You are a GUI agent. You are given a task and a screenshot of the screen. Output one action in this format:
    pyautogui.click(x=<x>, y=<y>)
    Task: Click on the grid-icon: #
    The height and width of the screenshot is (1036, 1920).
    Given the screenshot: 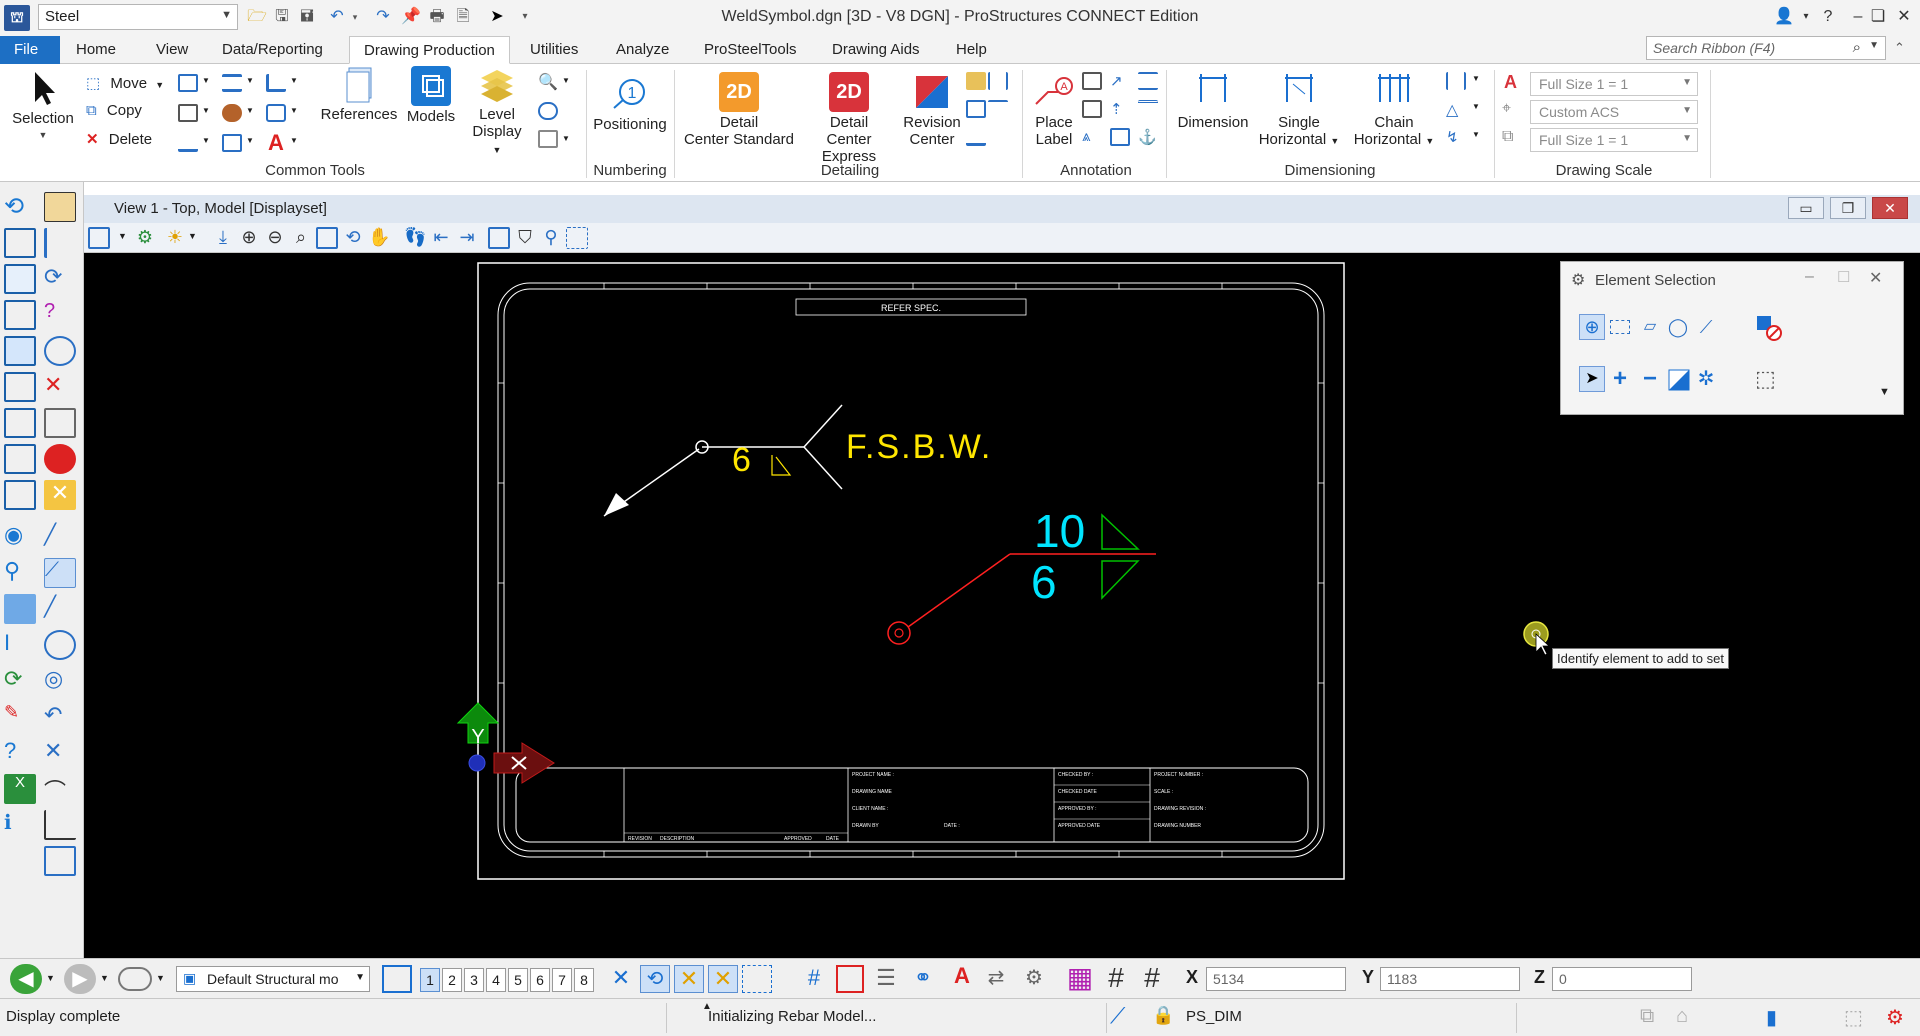 What is the action you would take?
    pyautogui.click(x=814, y=979)
    